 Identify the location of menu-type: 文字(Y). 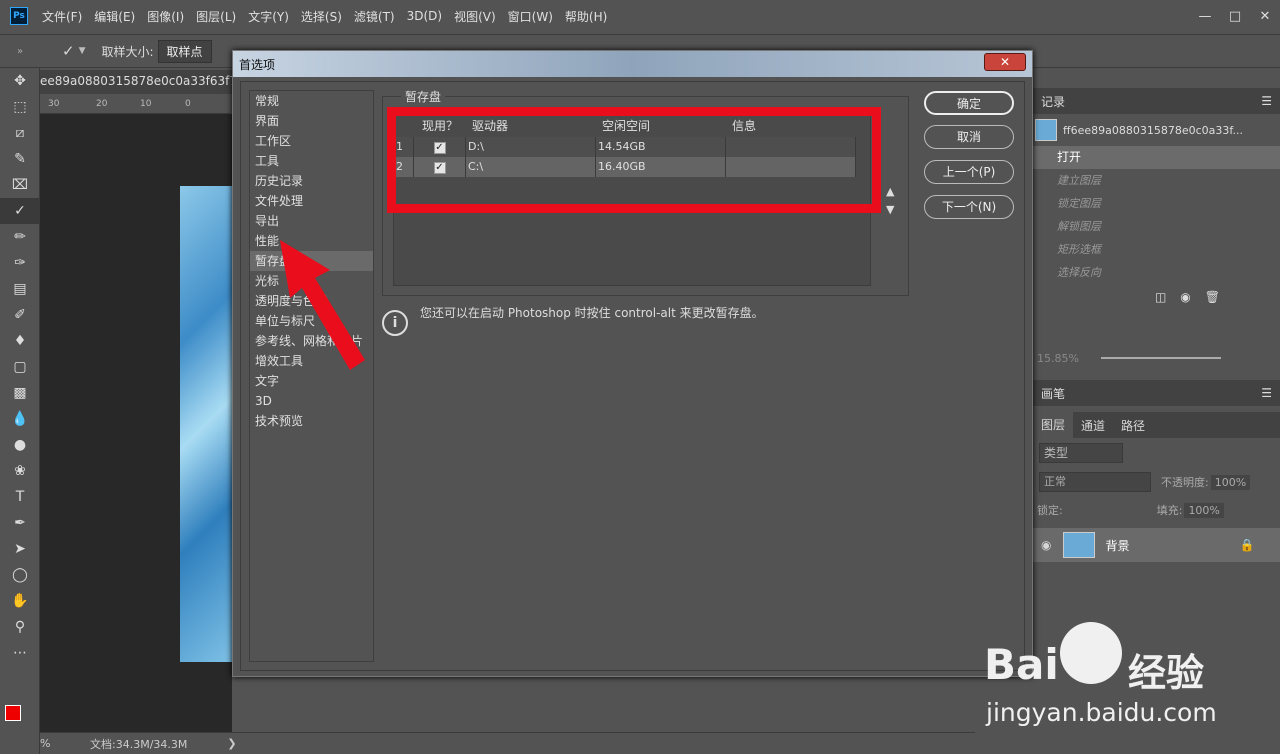
(268, 16).